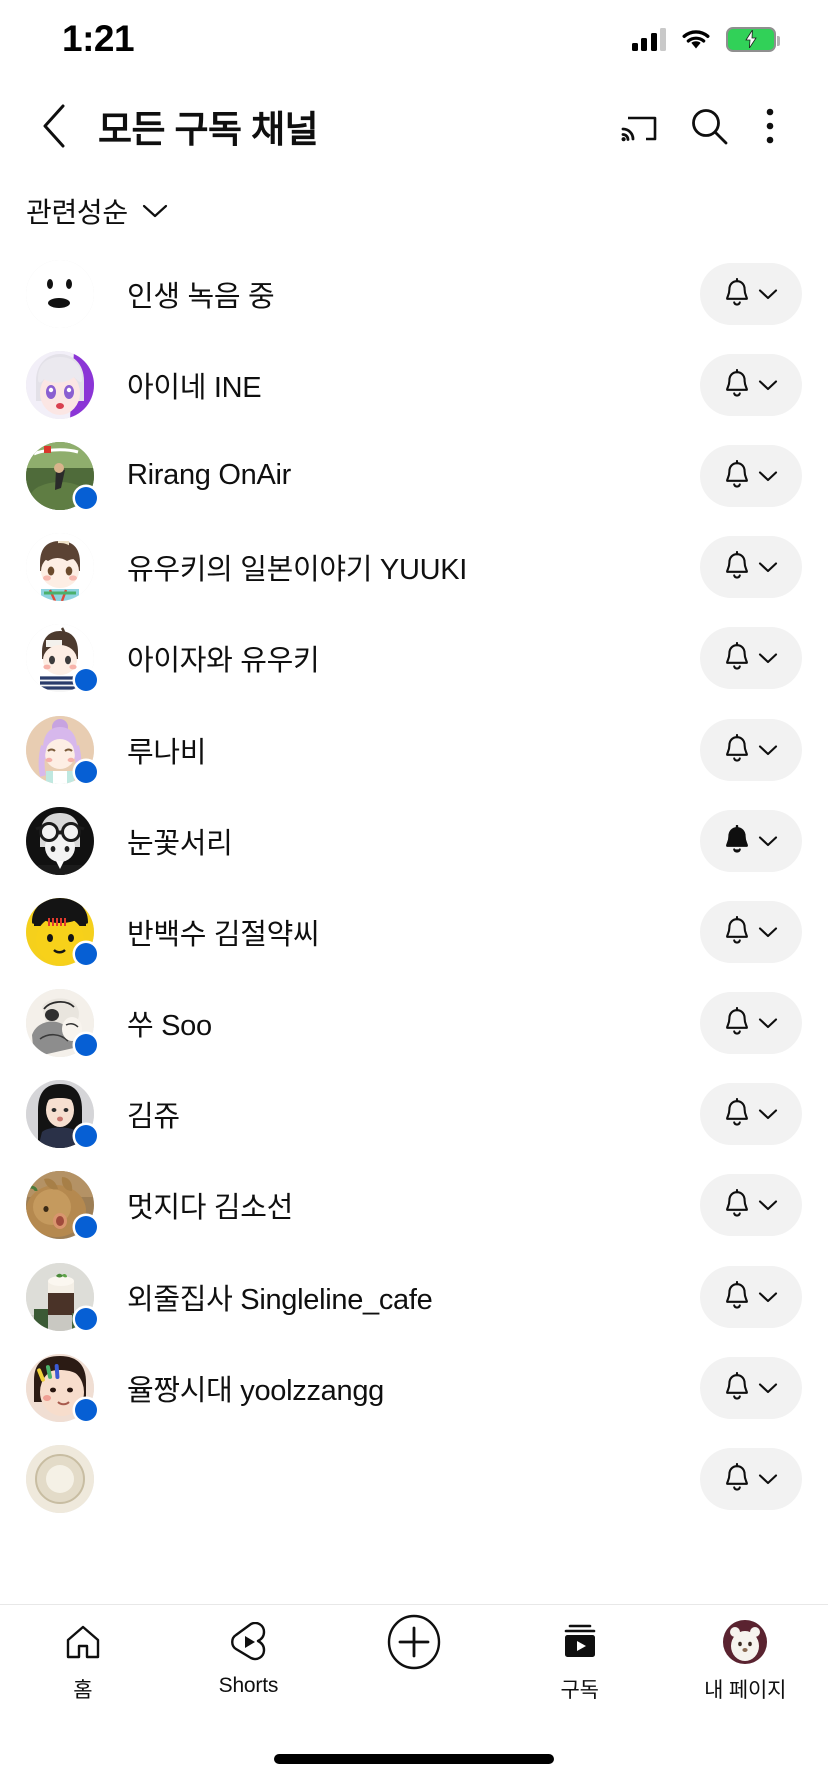  What do you see at coordinates (580, 1642) in the screenshot?
I see `subscriptions-icon` at bounding box center [580, 1642].